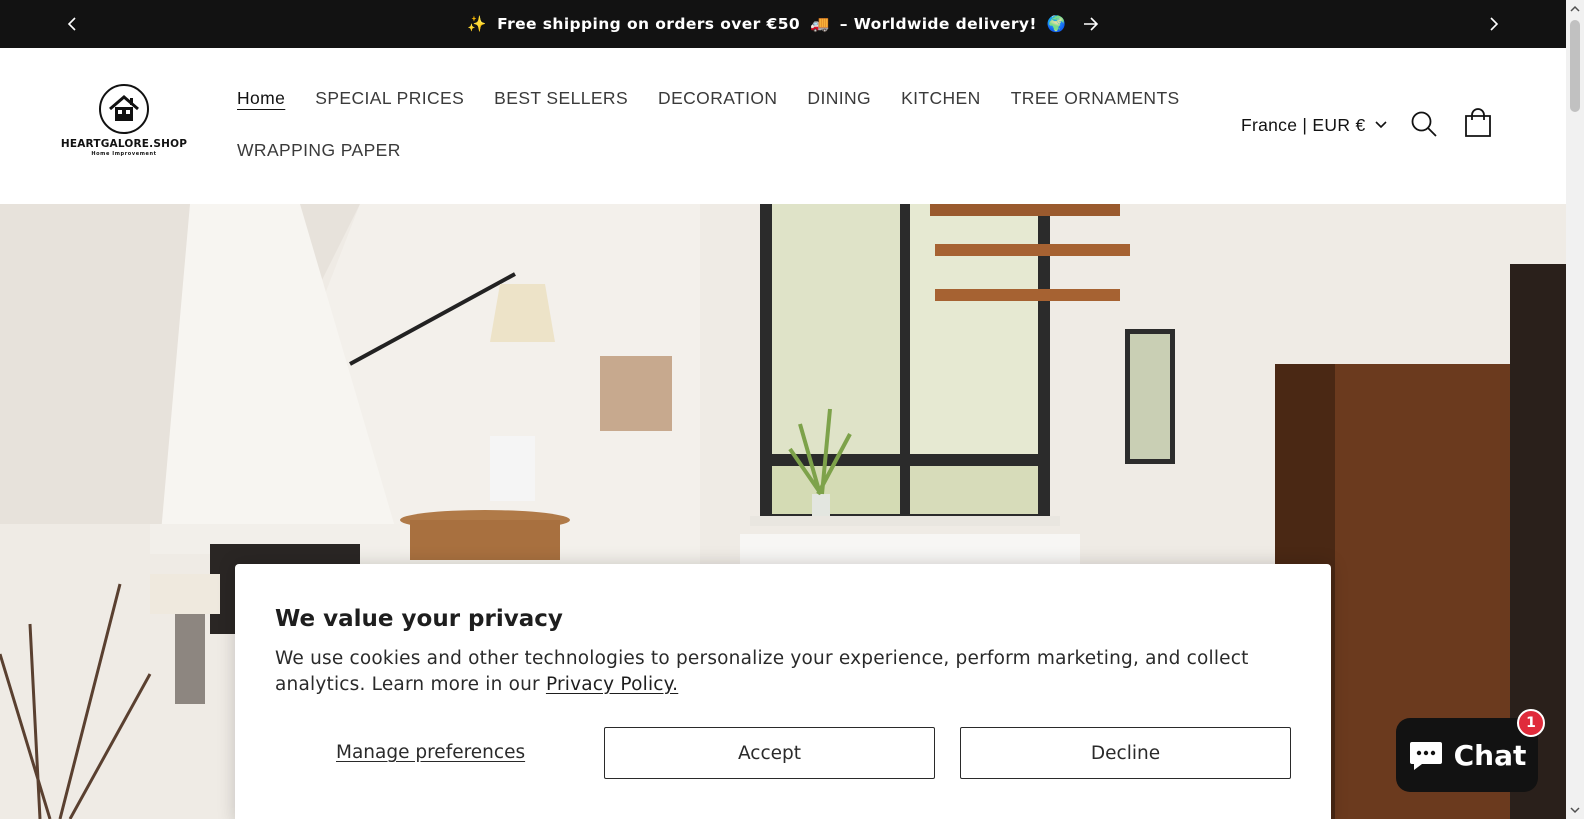 This screenshot has width=1584, height=819. I want to click on scroll-down-arrow-icon, so click(1575, 810).